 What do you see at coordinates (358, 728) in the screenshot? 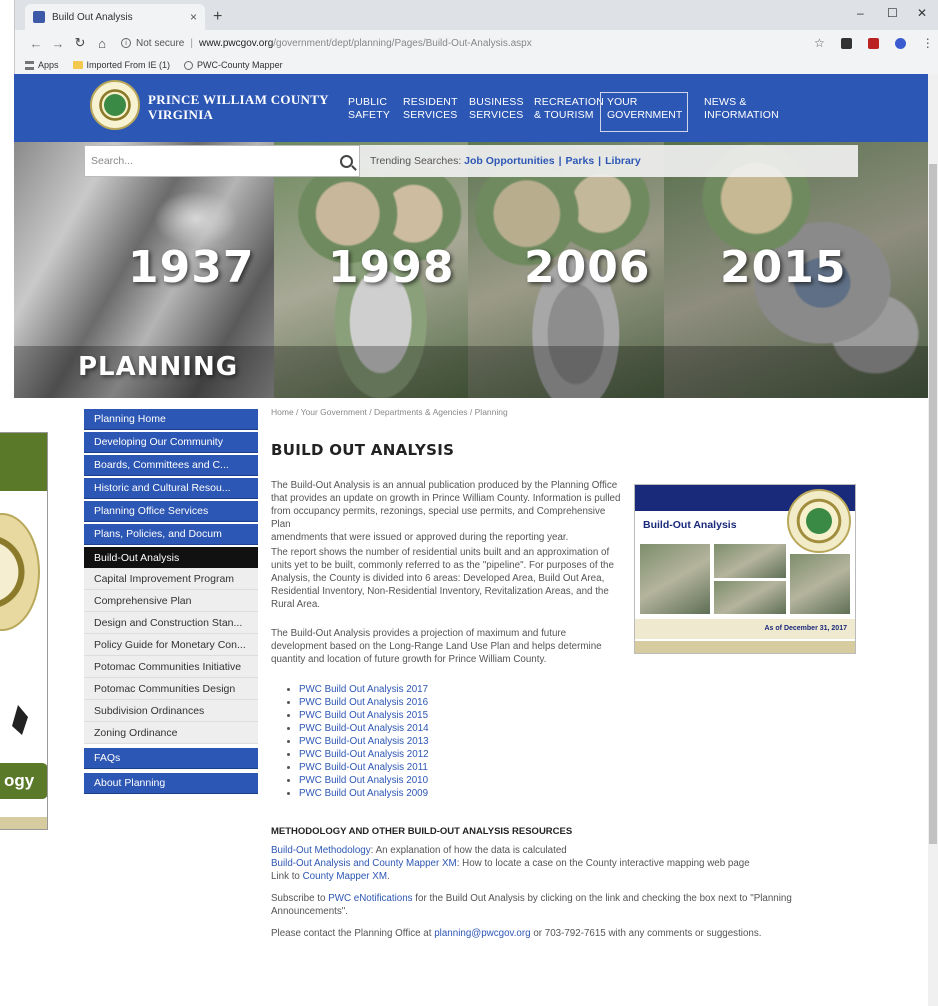
I see `report-link: PWC Build-Out Analysis 2014` at bounding box center [358, 728].